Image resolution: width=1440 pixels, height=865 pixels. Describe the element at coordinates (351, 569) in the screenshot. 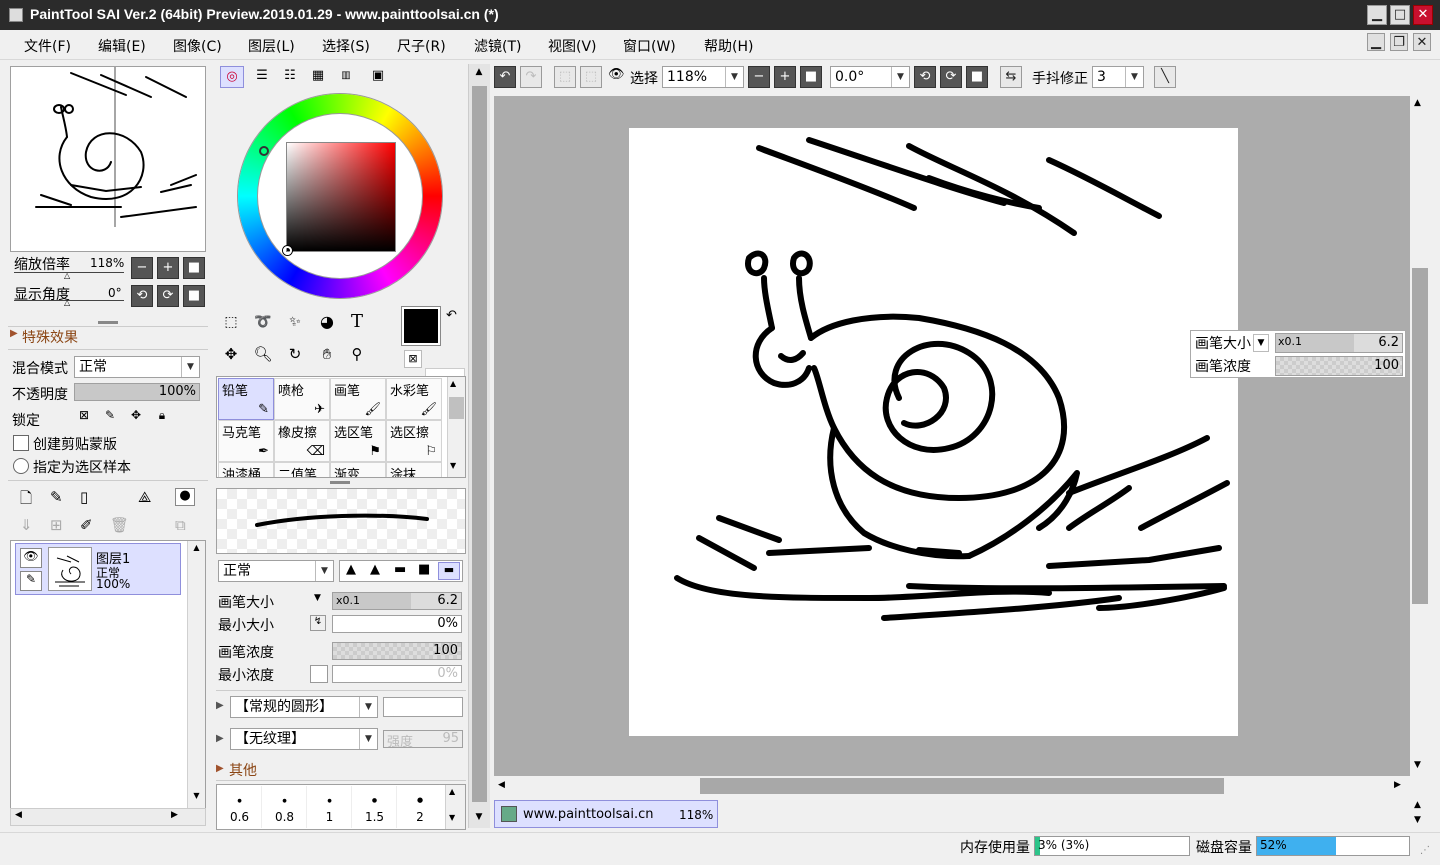

I see `brush-shape-sharp-icon: ▲` at that location.